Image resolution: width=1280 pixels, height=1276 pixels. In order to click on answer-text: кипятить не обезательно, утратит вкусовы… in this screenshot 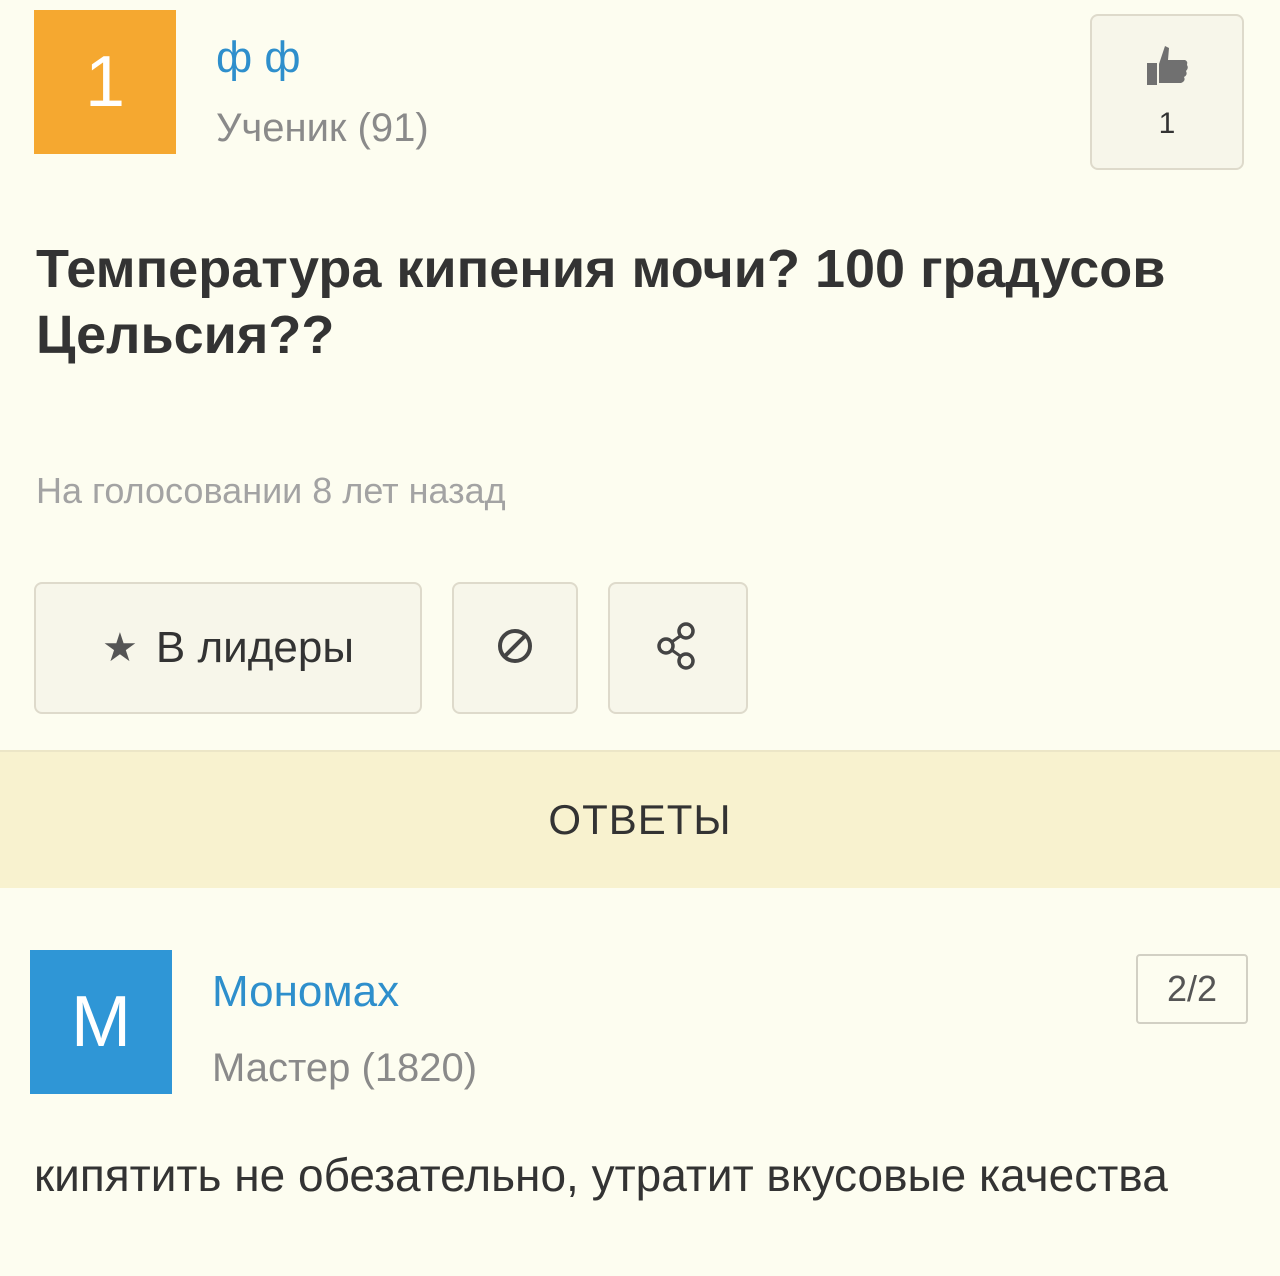, I will do `click(601, 1175)`.